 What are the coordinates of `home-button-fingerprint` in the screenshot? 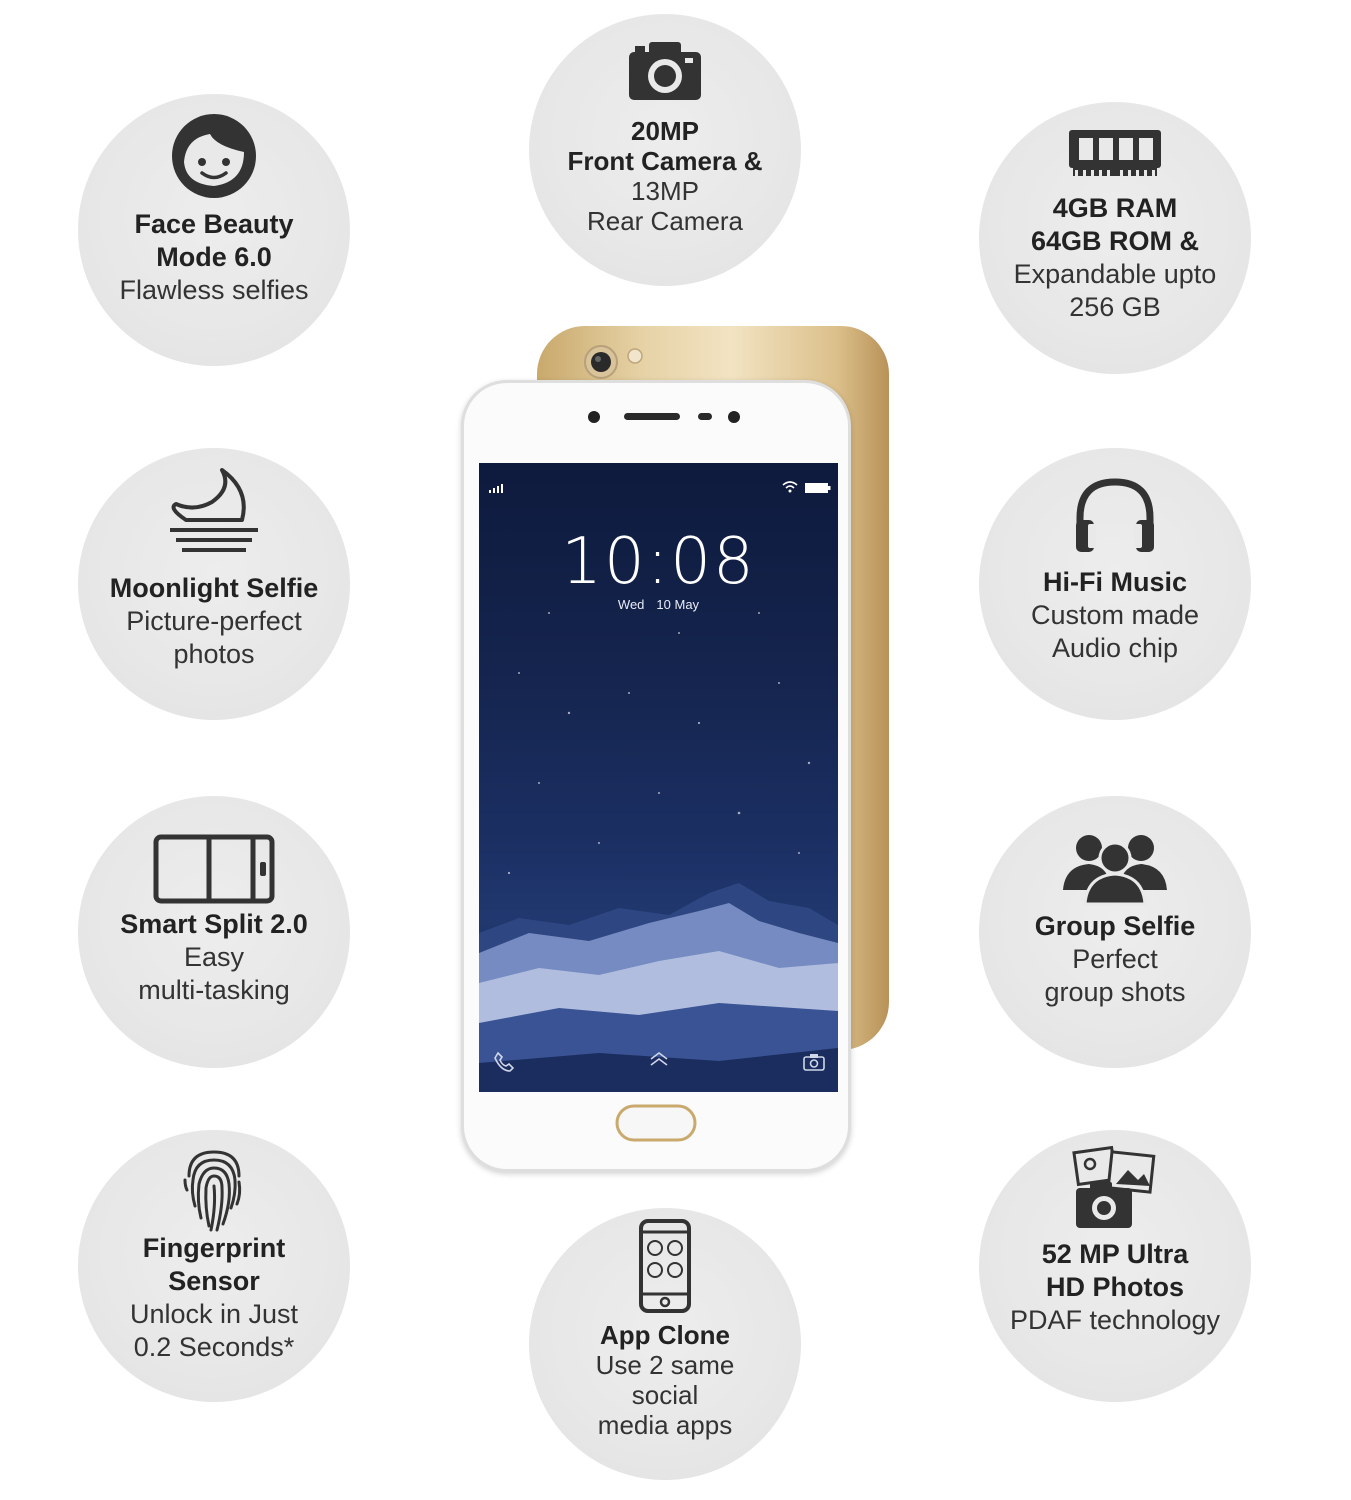 It's located at (656, 1123).